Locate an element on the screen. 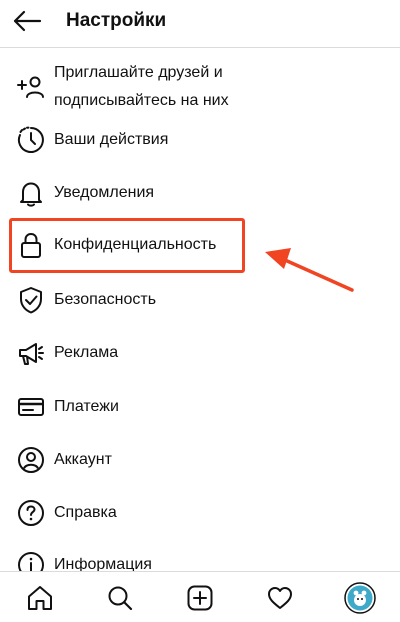 Image resolution: width=400 pixels, height=622 pixels. menu-item-label: Уведомления is located at coordinates (104, 192).